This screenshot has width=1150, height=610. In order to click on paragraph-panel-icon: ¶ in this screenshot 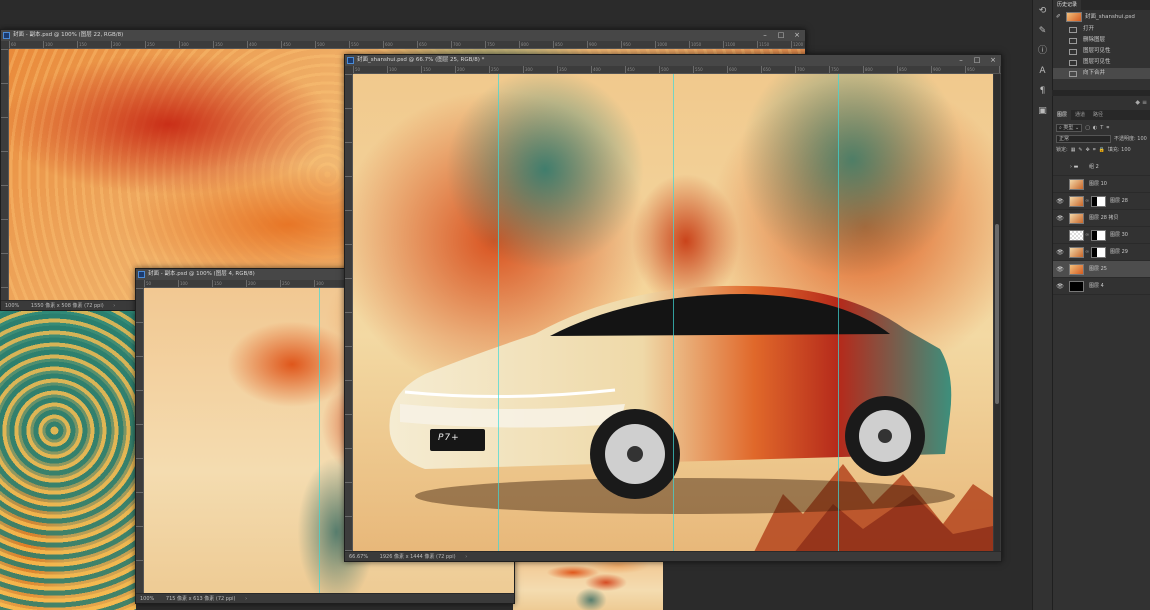, I will do `click(1043, 91)`.